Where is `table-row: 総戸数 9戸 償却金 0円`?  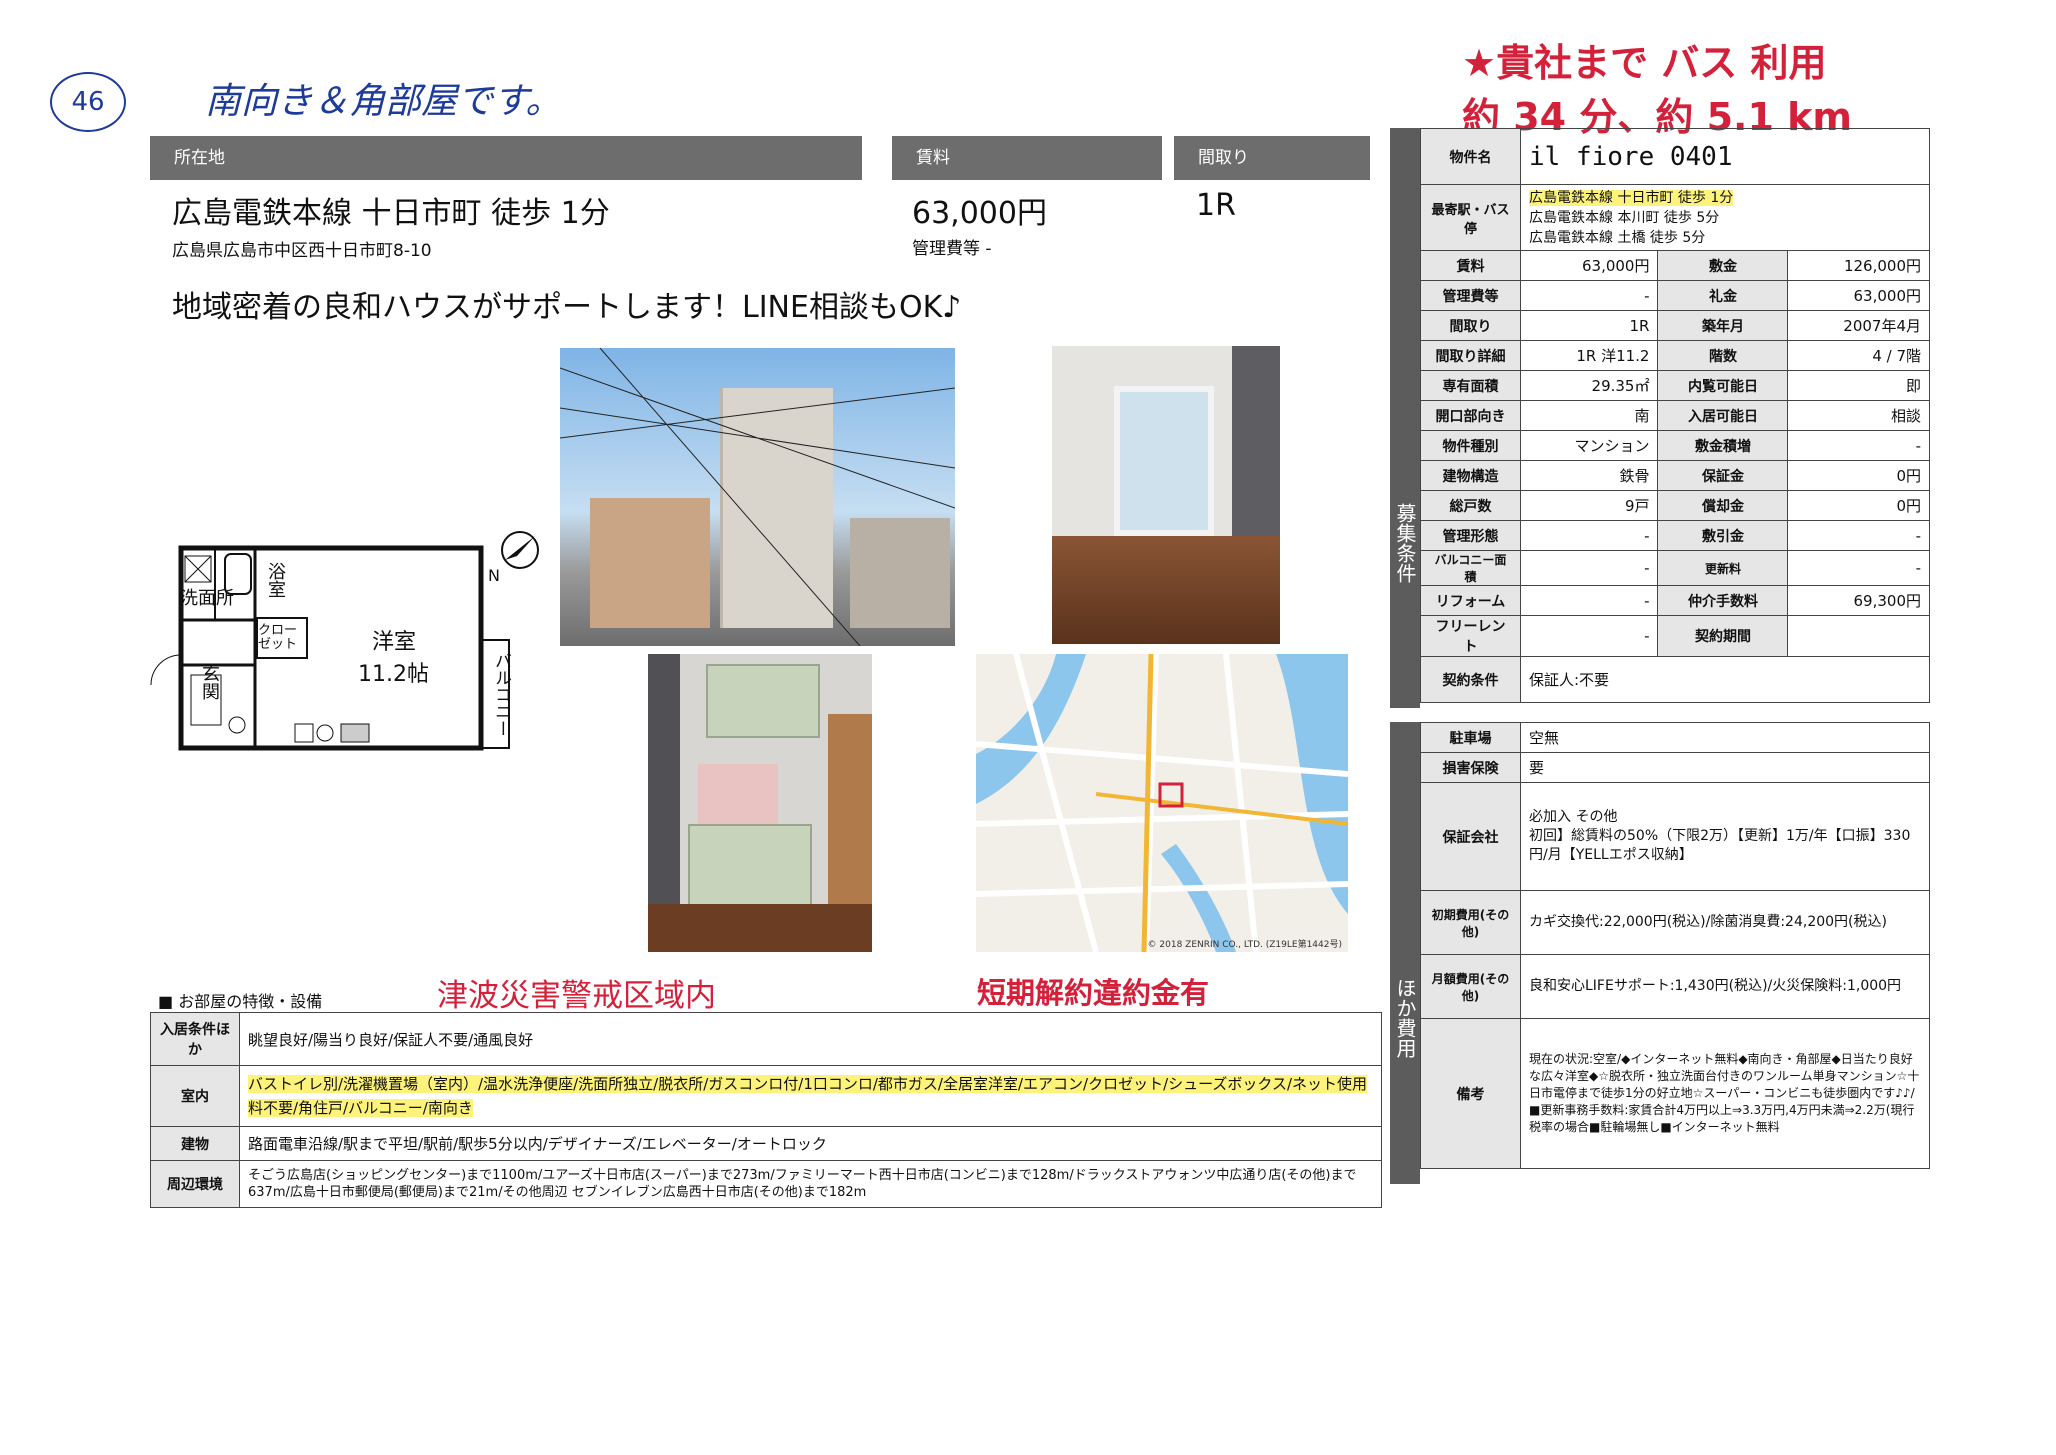
table-row: 総戸数 9戸 償却金 0円 is located at coordinates (1675, 505).